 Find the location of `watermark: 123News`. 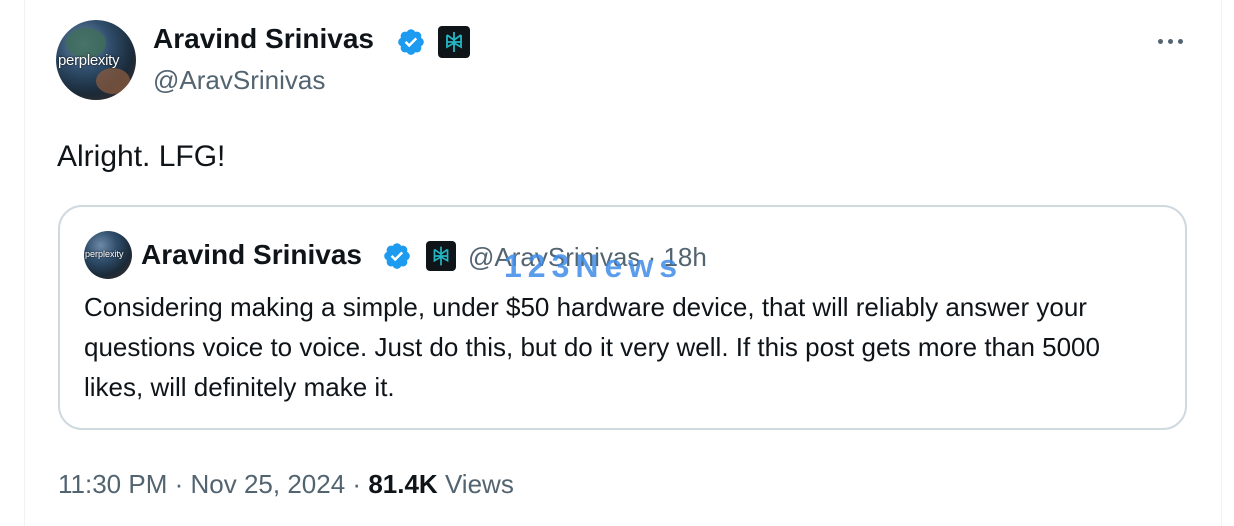

watermark: 123News is located at coordinates (593, 266).